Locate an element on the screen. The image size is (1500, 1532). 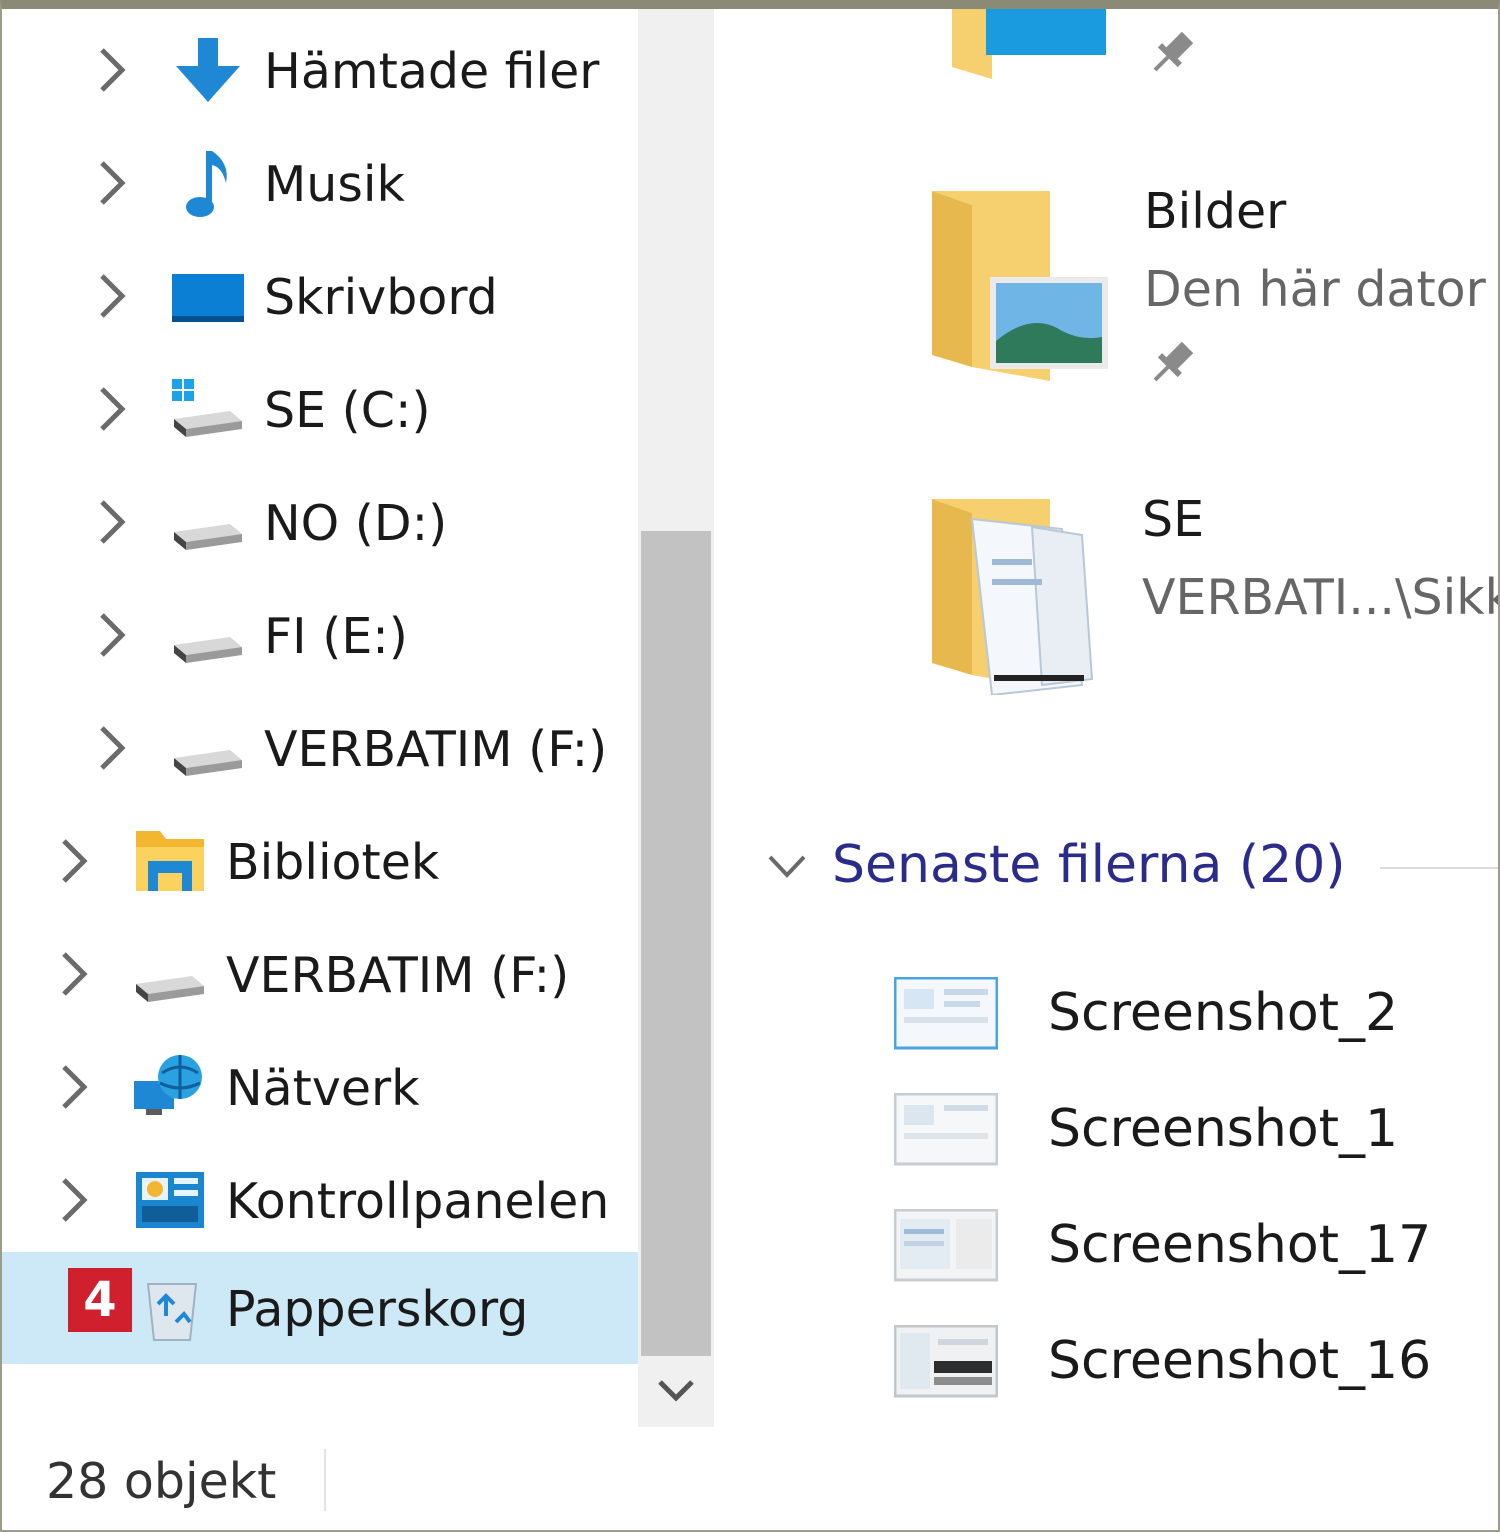
quick-access-item-pictures: Bilder Den här dator is located at coordinates (1107, 289).